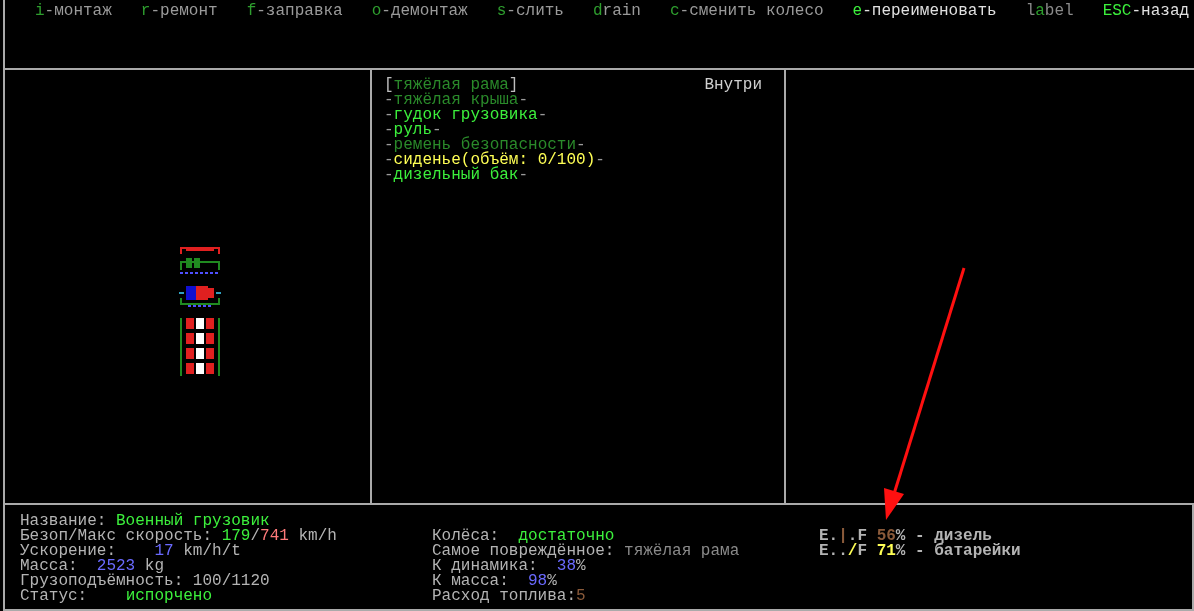 This screenshot has width=1194, height=611. What do you see at coordinates (413, 130) in the screenshot?
I see `part-list-item: -руль-` at bounding box center [413, 130].